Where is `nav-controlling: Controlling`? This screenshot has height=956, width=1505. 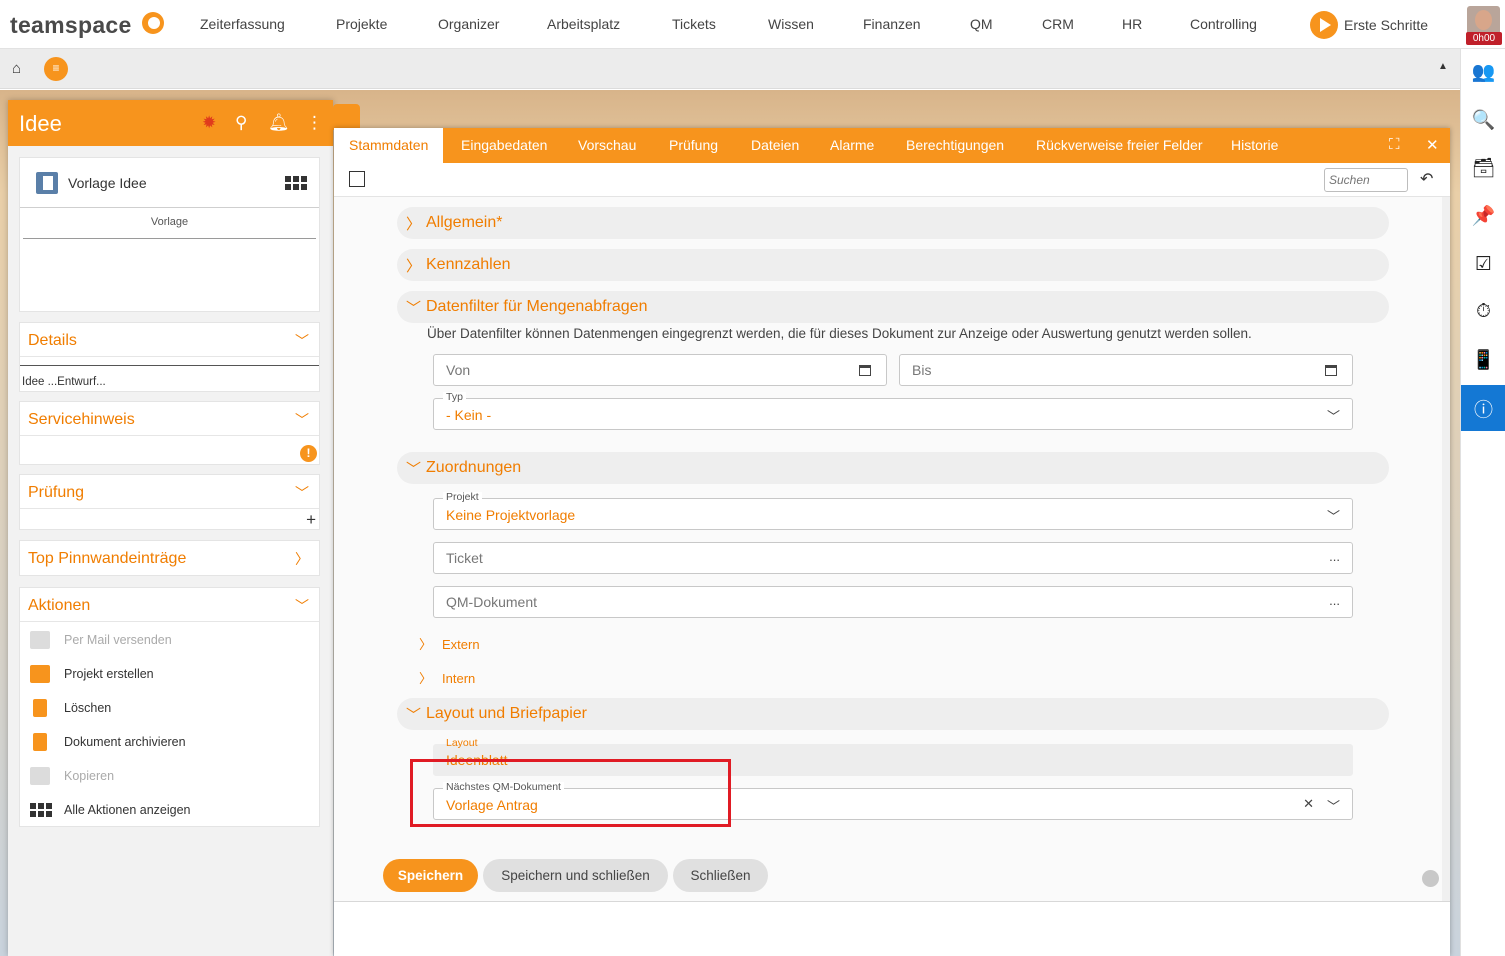
nav-controlling: Controlling is located at coordinates (1223, 24).